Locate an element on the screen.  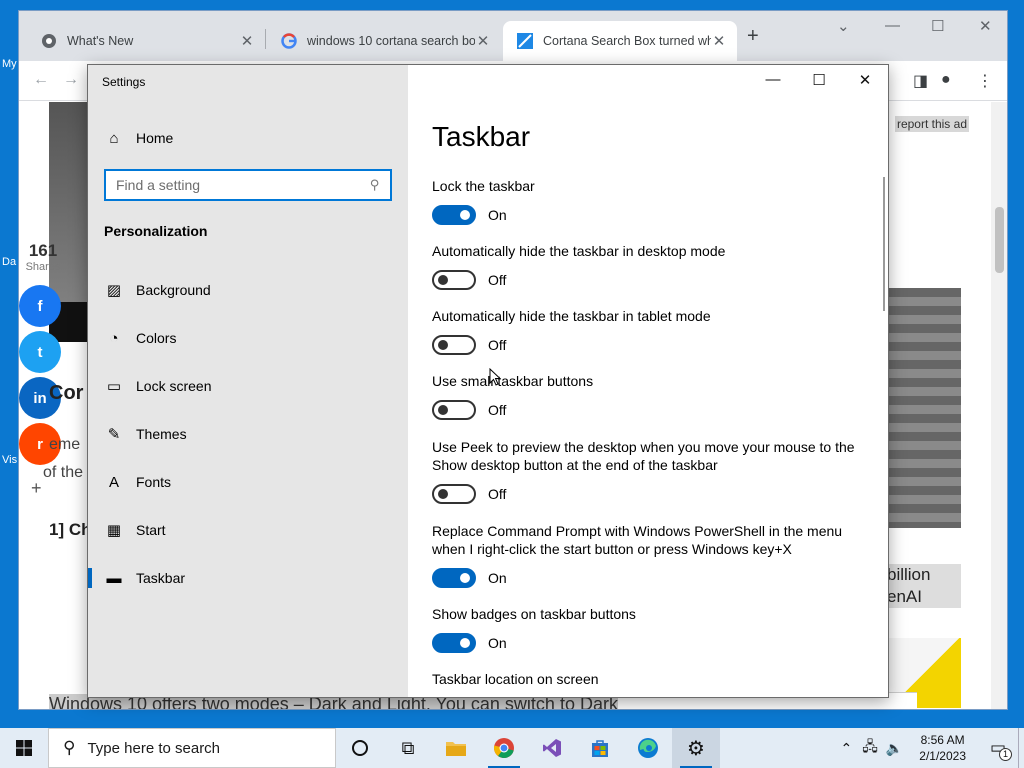
edge-button is located at coordinates (648, 748).